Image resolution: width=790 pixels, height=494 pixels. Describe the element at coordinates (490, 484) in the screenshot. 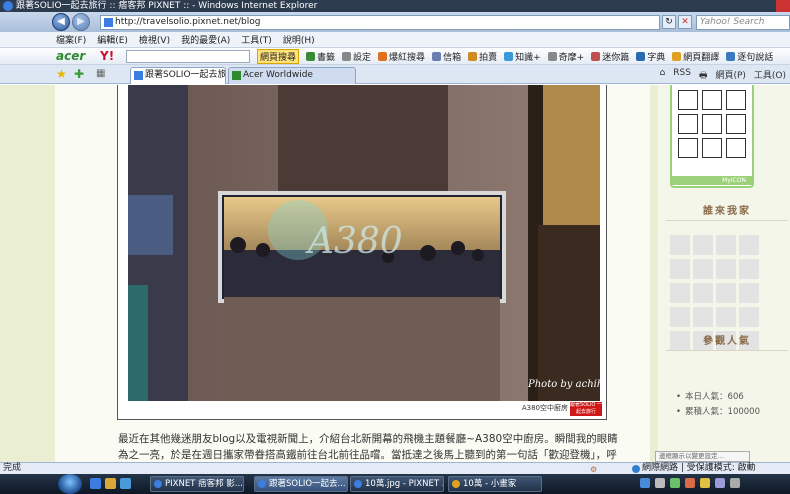

I see `task-label: 10萬 - 小畫家` at that location.